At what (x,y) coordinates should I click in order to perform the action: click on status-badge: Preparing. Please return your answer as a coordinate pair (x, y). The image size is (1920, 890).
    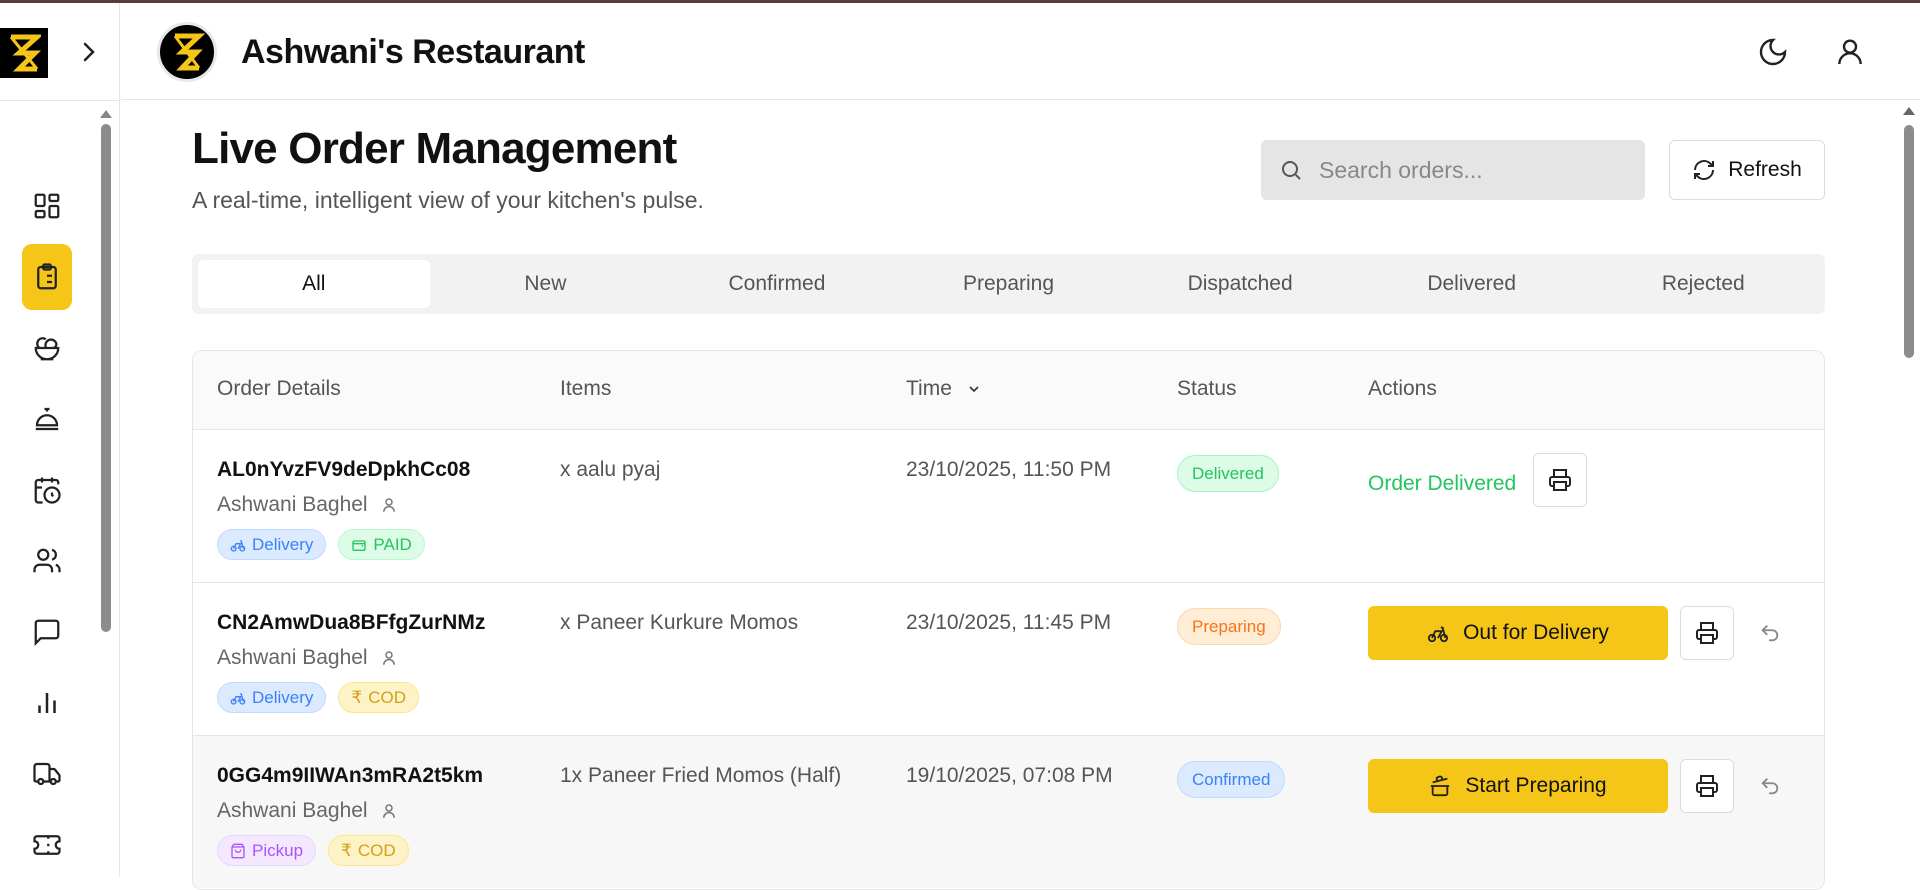
    Looking at the image, I should click on (1229, 626).